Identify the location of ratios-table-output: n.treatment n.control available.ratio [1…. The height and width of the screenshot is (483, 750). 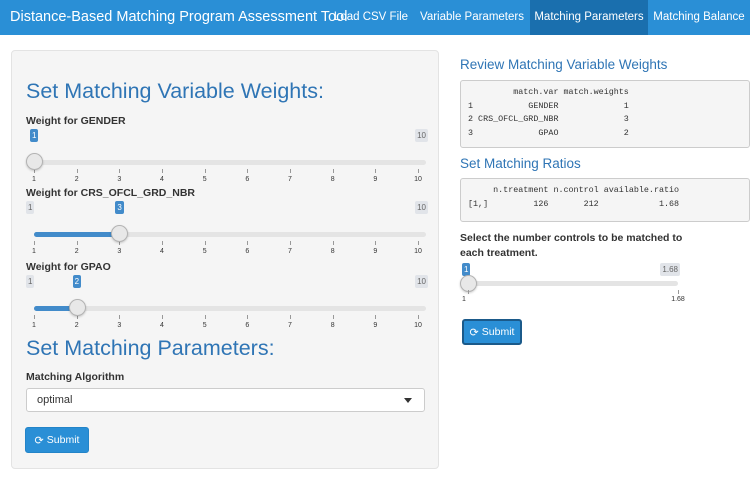
(605, 200).